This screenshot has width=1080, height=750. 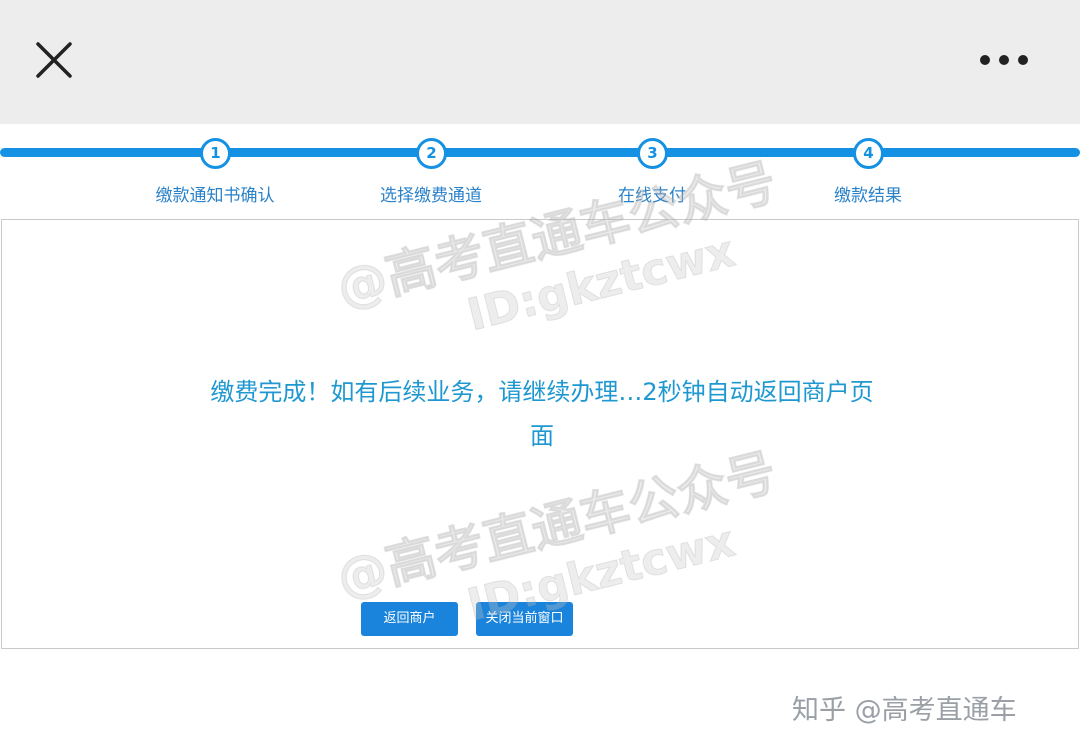 What do you see at coordinates (215, 171) in the screenshot?
I see `step-confirm-notice: 1 缴款通知书确认` at bounding box center [215, 171].